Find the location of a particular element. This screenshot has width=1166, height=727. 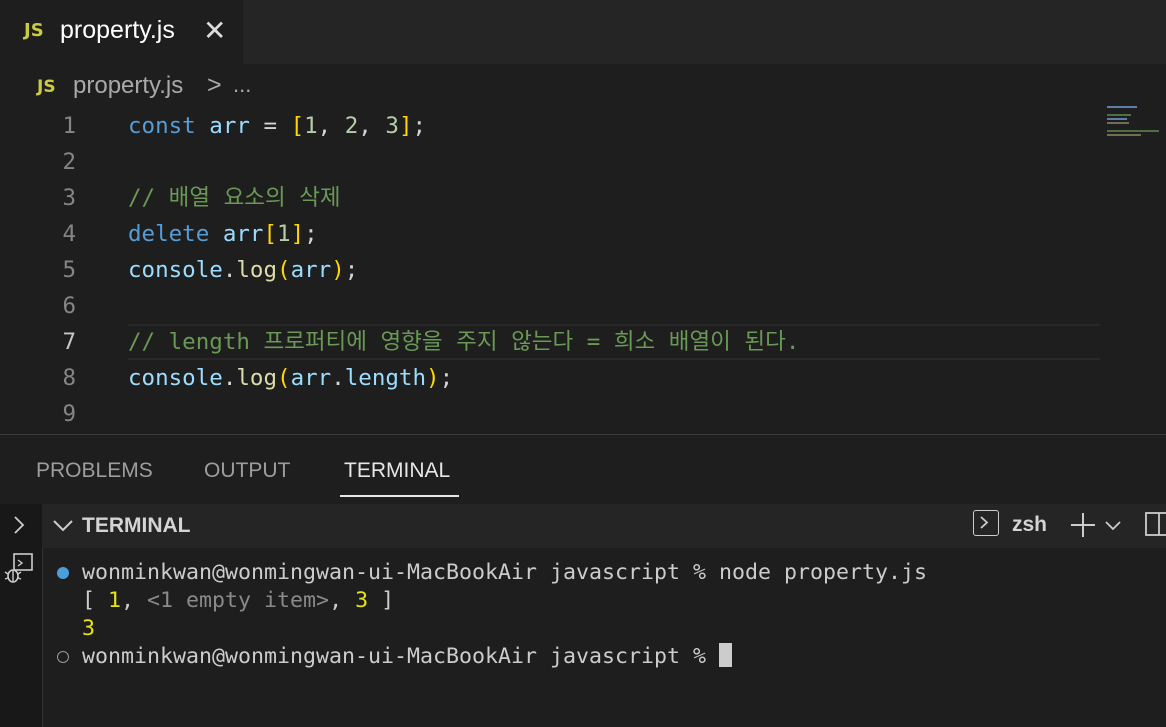

line-number: 2 is located at coordinates (69, 162).